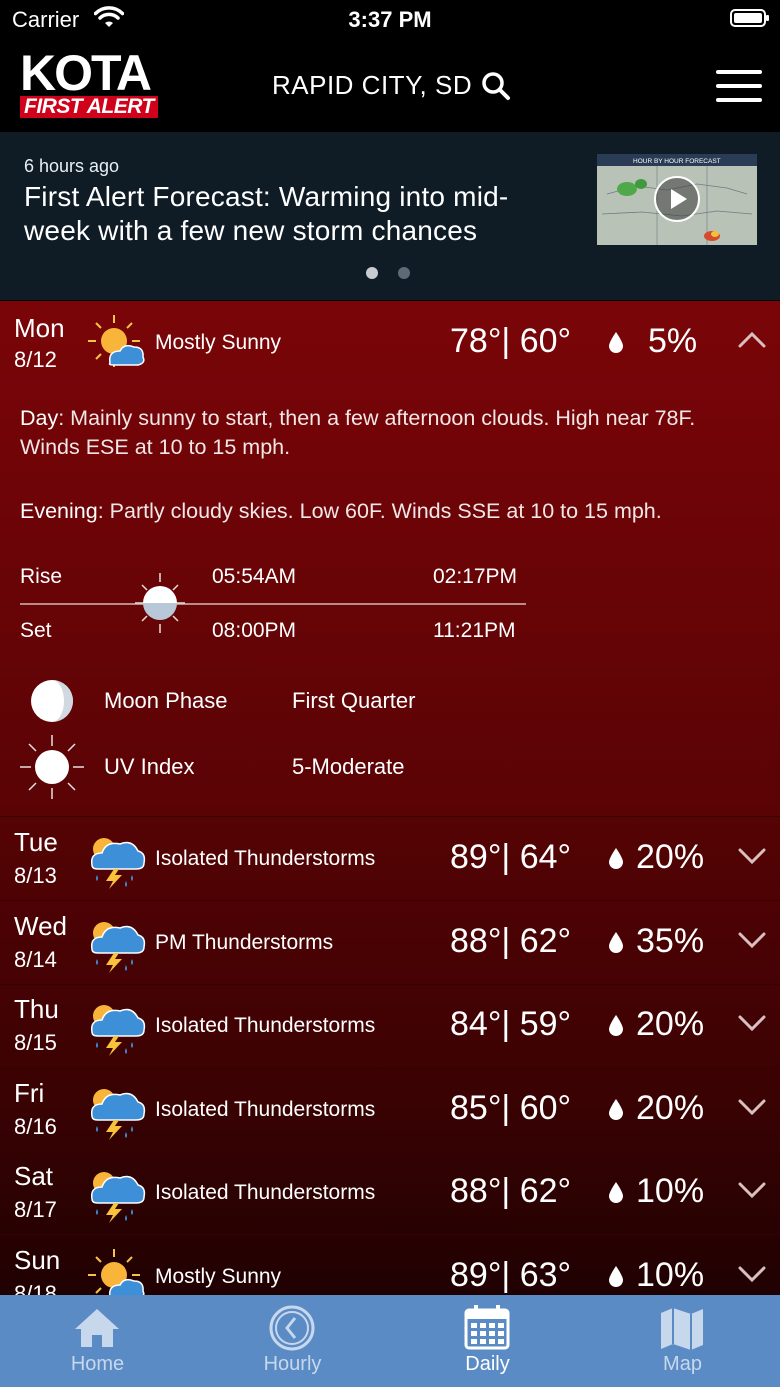  What do you see at coordinates (404, 273) in the screenshot?
I see `carousel-dot` at bounding box center [404, 273].